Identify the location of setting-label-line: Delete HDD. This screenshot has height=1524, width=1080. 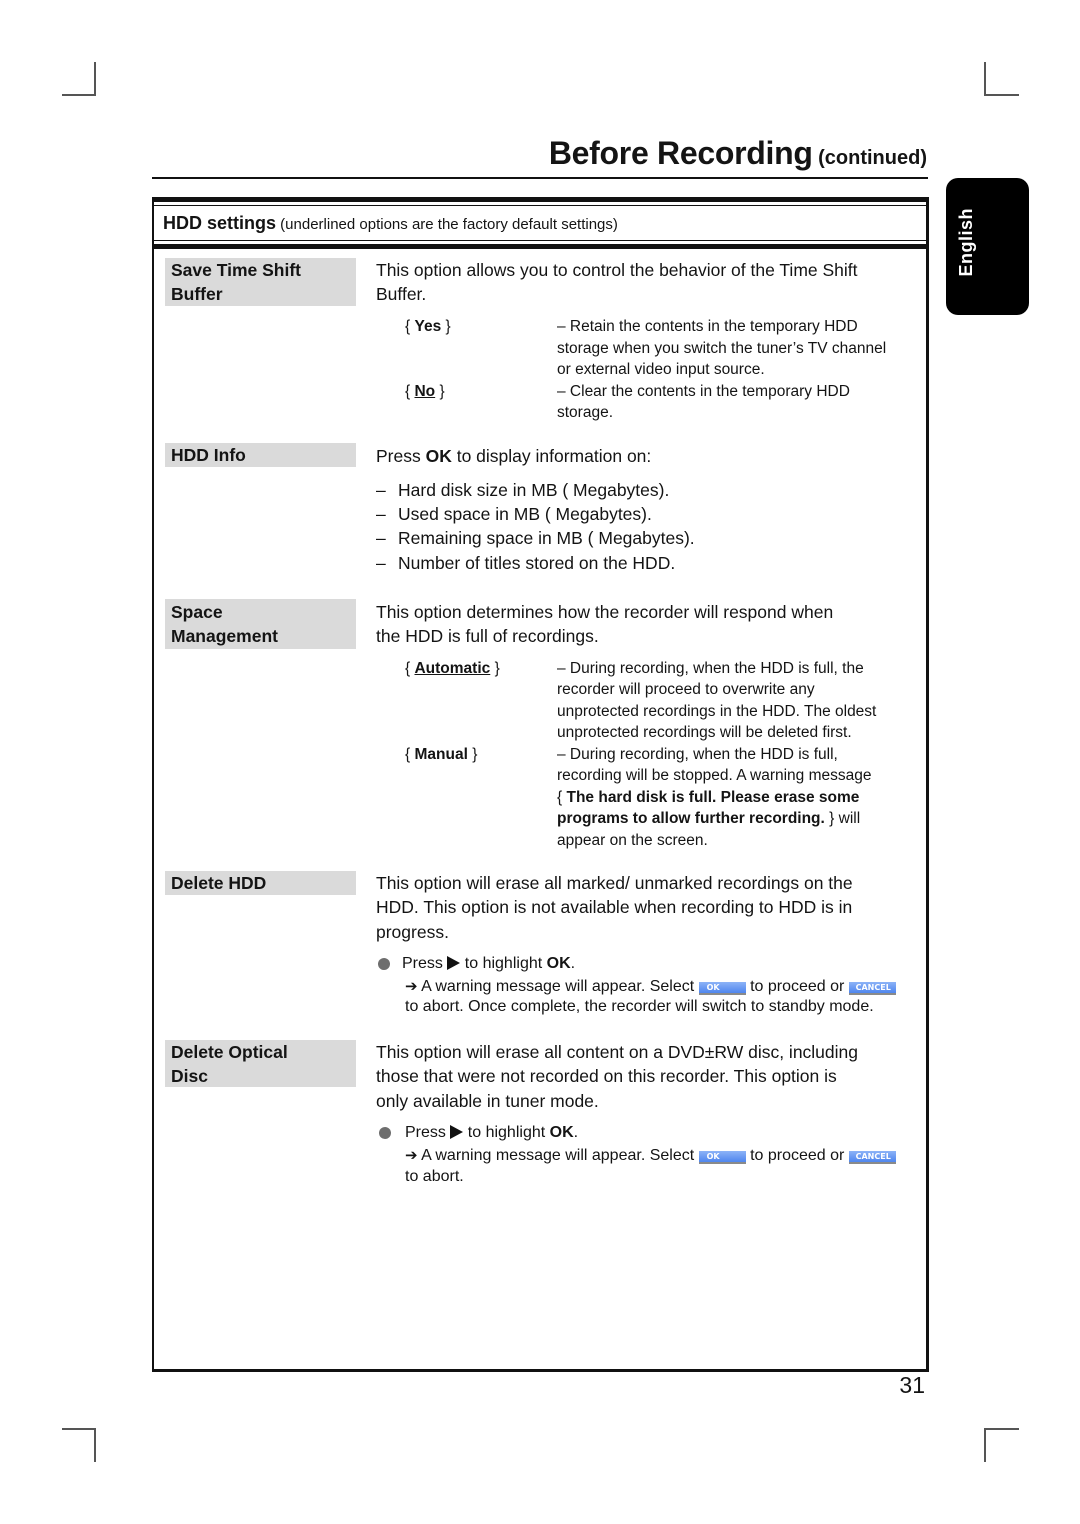
(219, 883).